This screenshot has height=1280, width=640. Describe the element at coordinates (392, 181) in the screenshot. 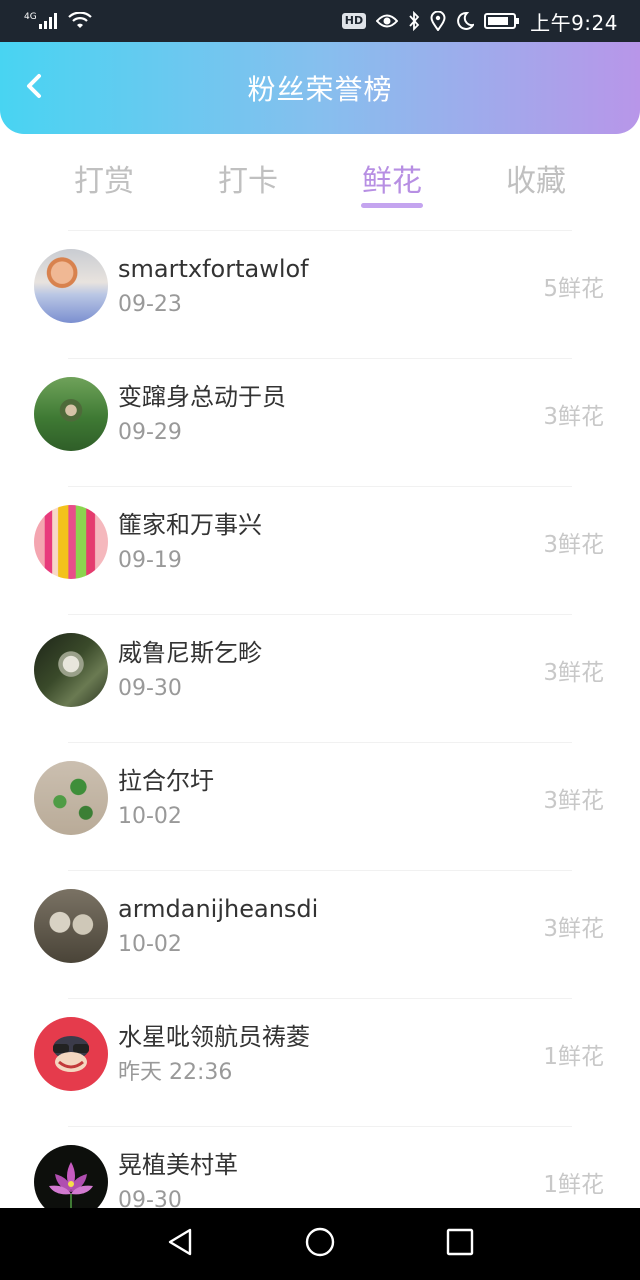

I see `tab-label: 鲜花` at that location.